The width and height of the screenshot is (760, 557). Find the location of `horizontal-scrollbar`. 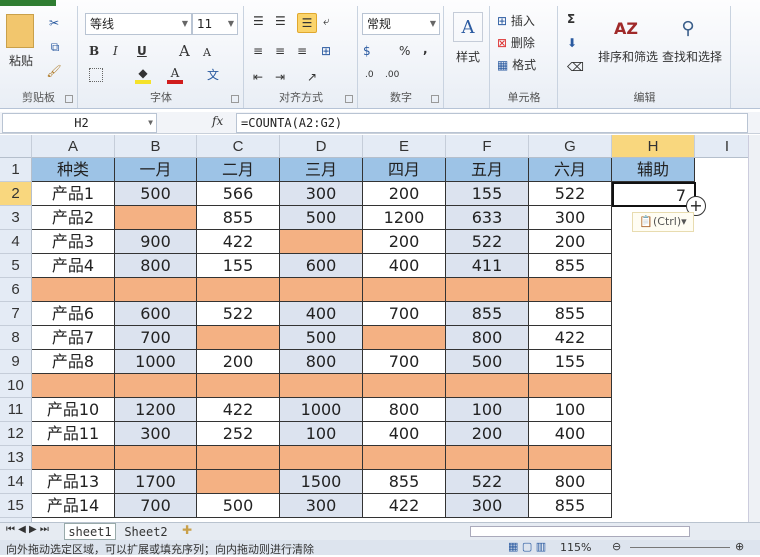

horizontal-scrollbar is located at coordinates (580, 531).